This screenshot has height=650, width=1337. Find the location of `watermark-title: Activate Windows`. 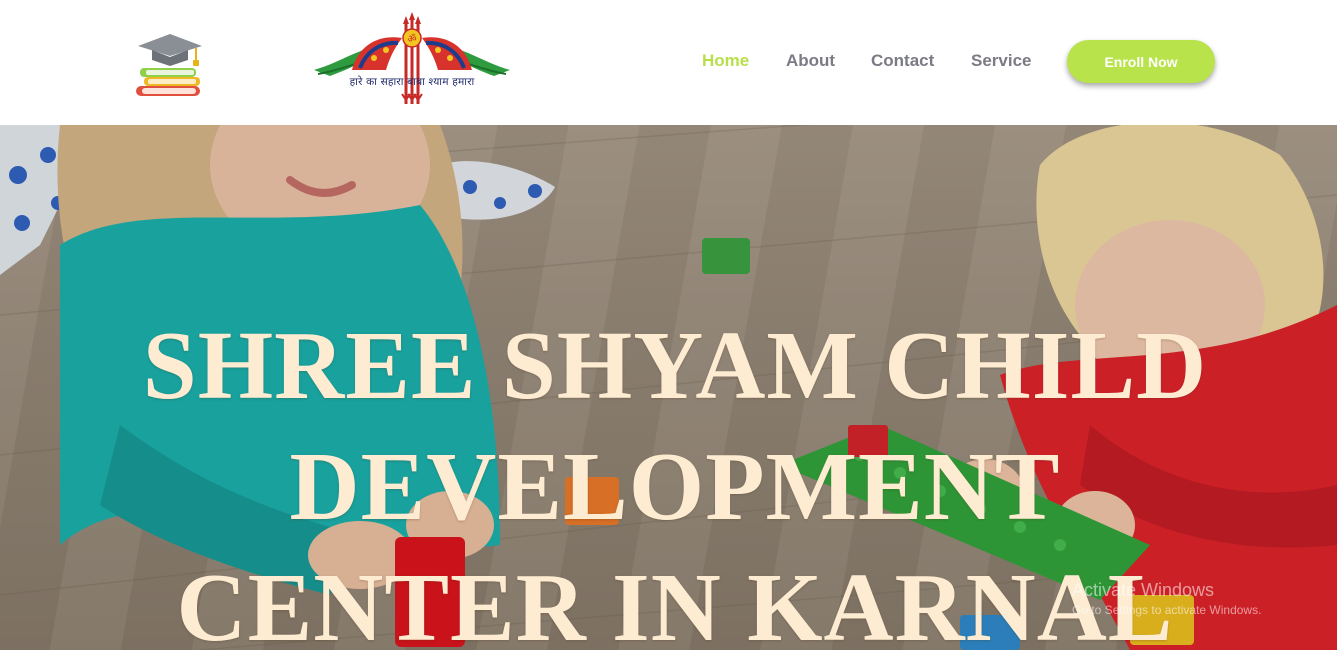

watermark-title: Activate Windows is located at coordinates (1143, 590).